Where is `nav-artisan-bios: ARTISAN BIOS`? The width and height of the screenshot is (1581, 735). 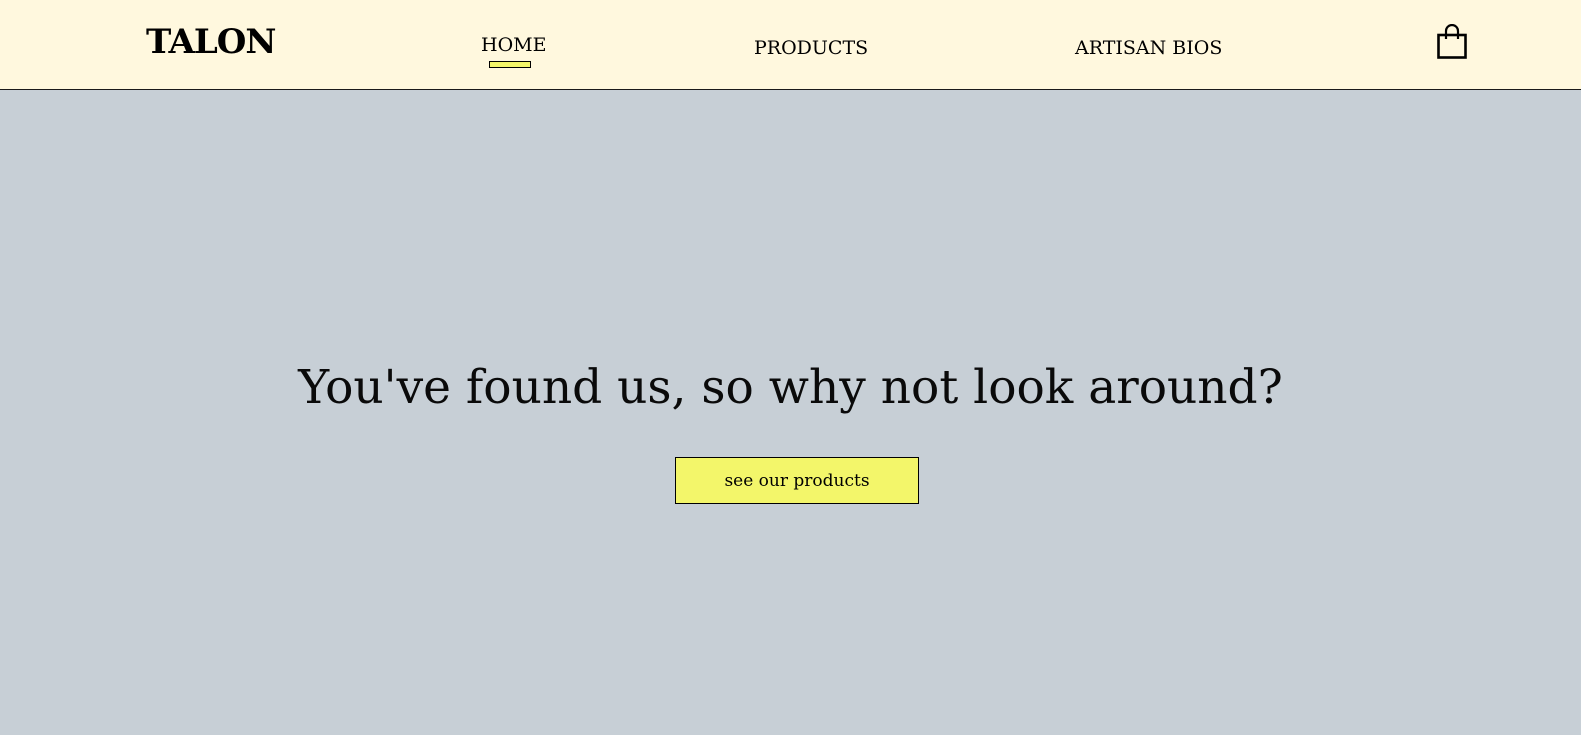 nav-artisan-bios: ARTISAN BIOS is located at coordinates (1148, 48).